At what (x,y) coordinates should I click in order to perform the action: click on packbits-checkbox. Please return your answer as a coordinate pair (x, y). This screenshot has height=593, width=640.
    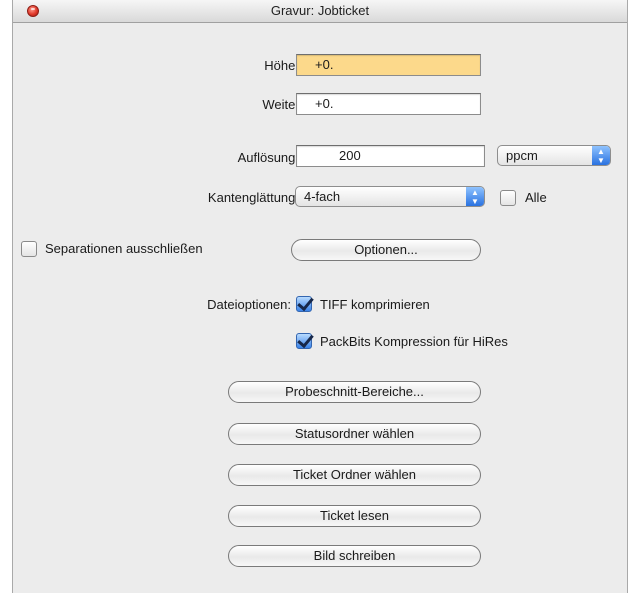
    Looking at the image, I should click on (304, 341).